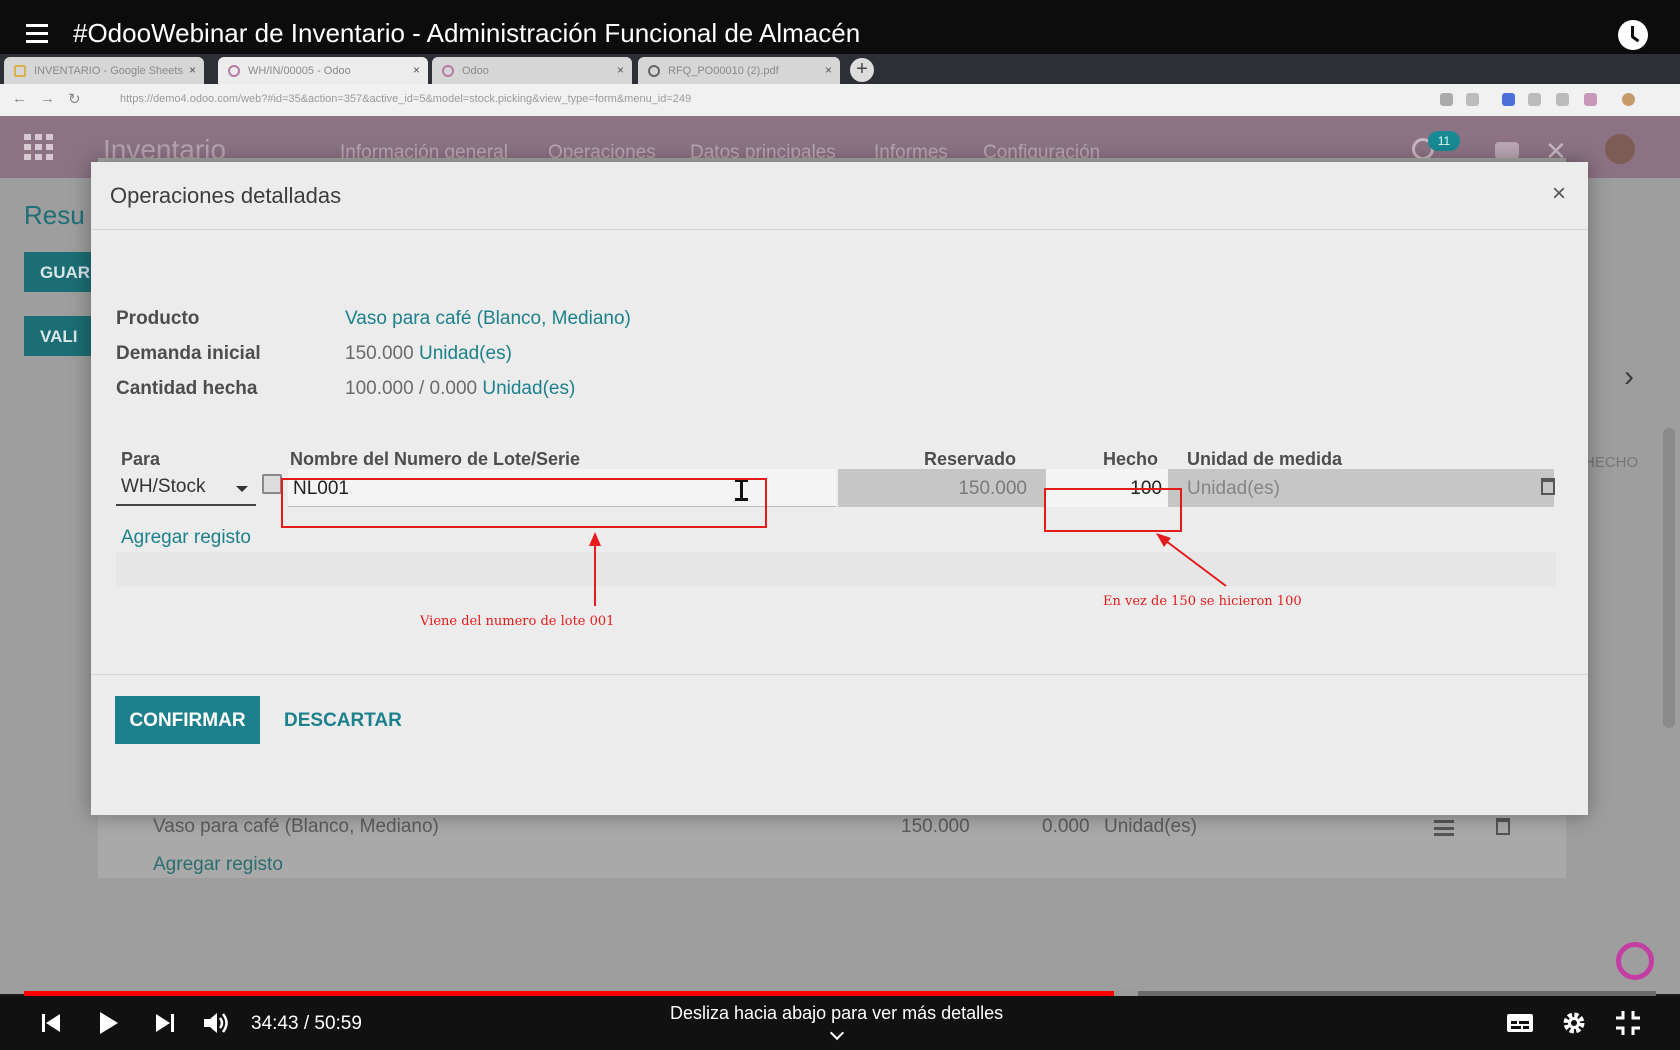 This screenshot has height=1050, width=1680. What do you see at coordinates (1574, 1023) in the screenshot?
I see `settings-gear-icon` at bounding box center [1574, 1023].